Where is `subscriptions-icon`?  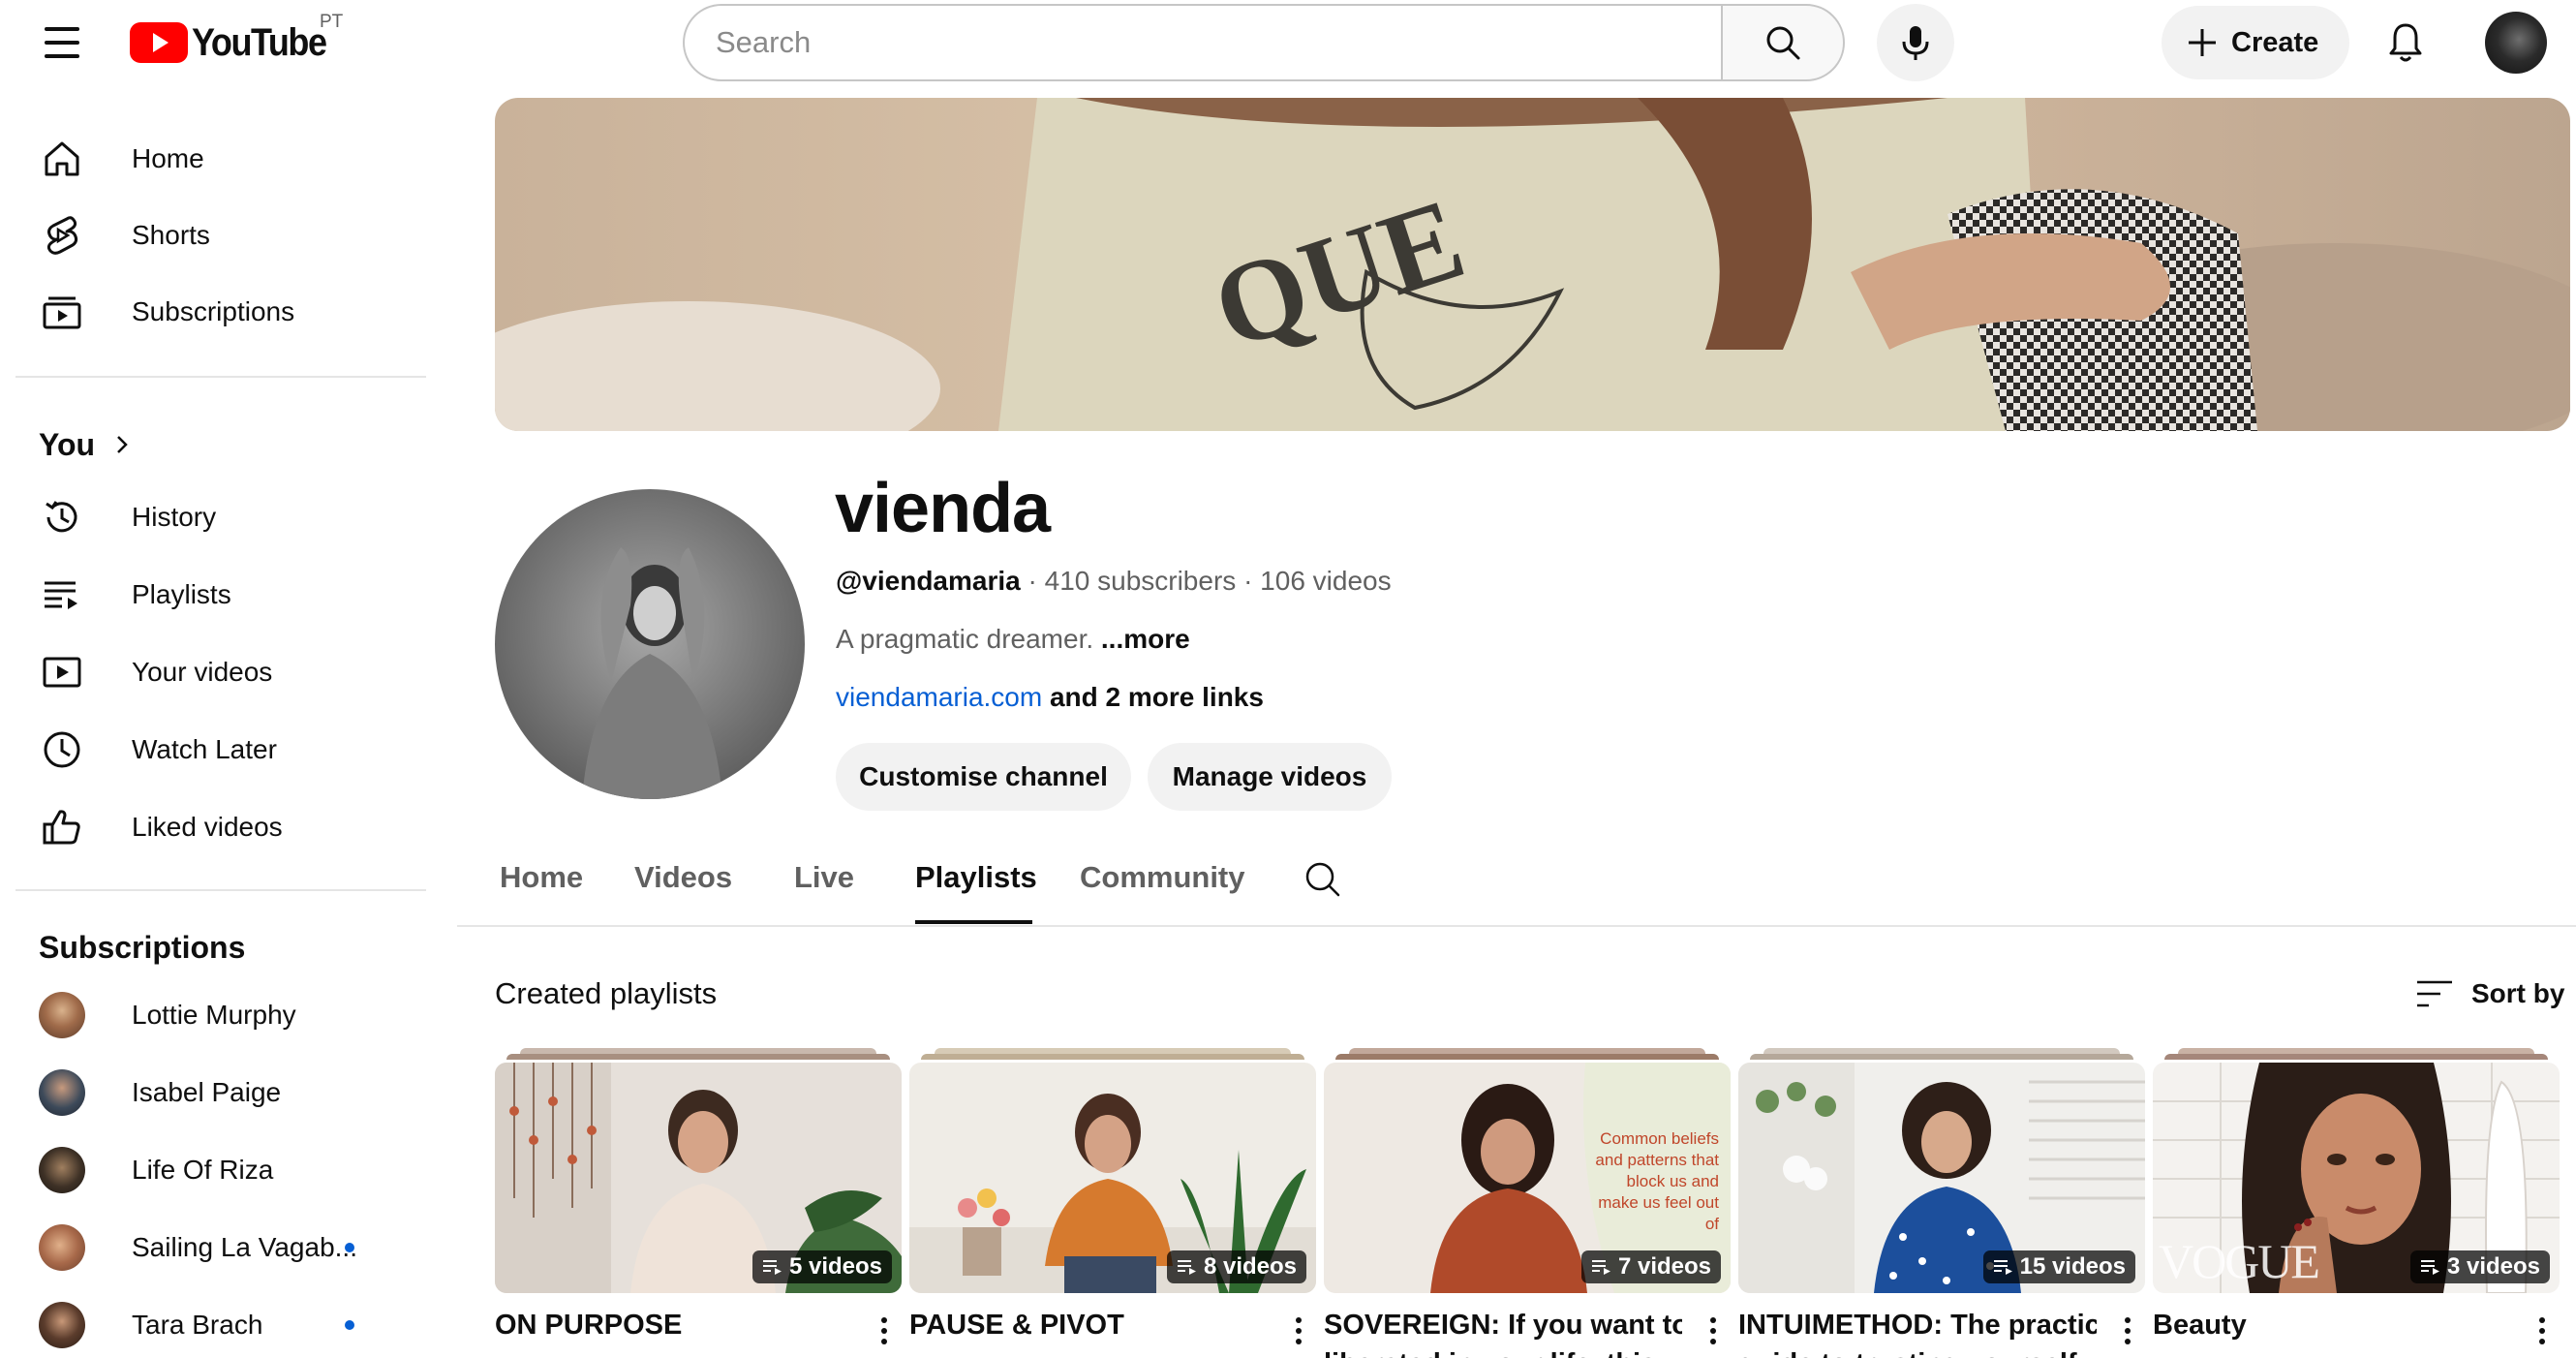 subscriptions-icon is located at coordinates (62, 312).